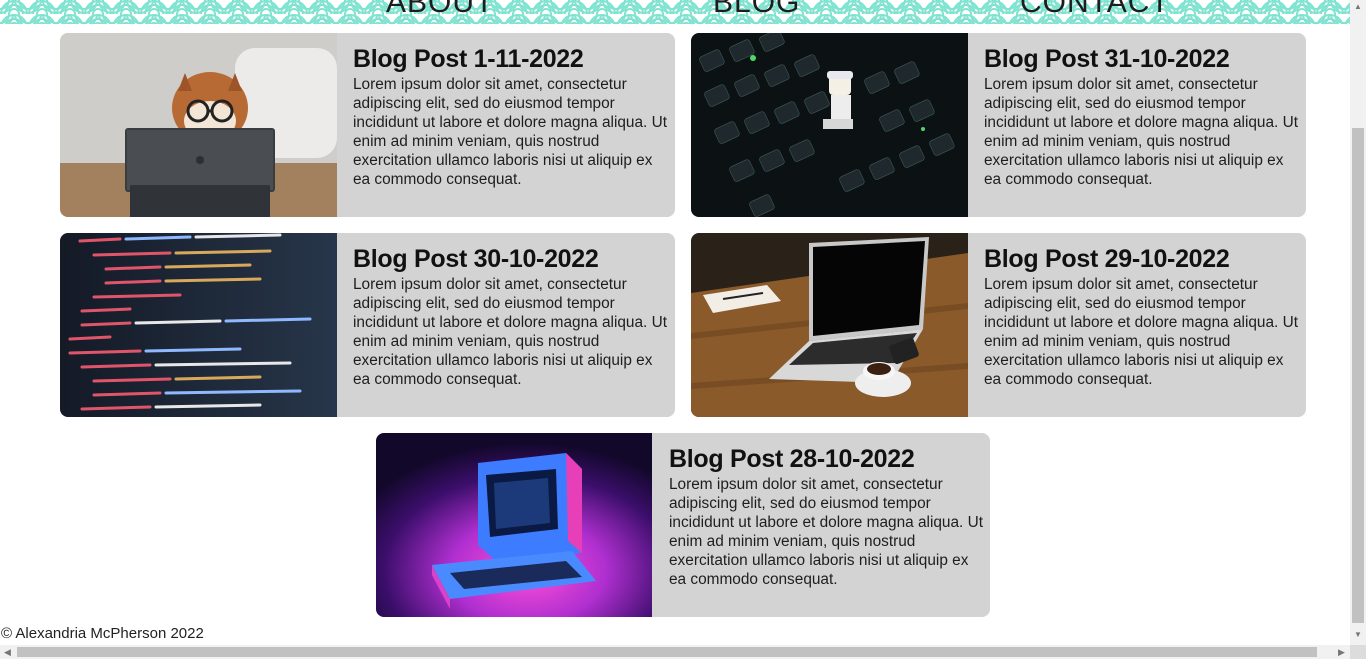 This screenshot has width=1366, height=659. What do you see at coordinates (1358, 634) in the screenshot?
I see `scroll-down-arrow-icon: ▼` at bounding box center [1358, 634].